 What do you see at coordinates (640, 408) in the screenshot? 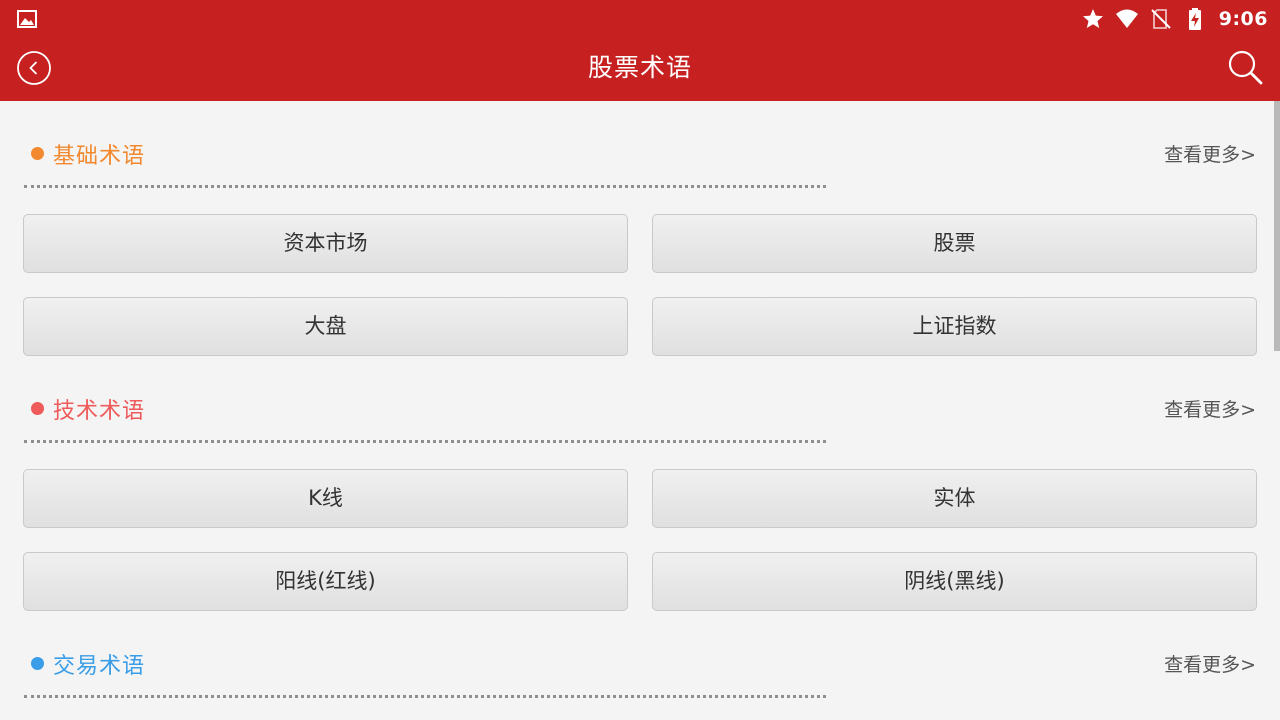
I see `section-header: 技术术语 查看更多>` at bounding box center [640, 408].